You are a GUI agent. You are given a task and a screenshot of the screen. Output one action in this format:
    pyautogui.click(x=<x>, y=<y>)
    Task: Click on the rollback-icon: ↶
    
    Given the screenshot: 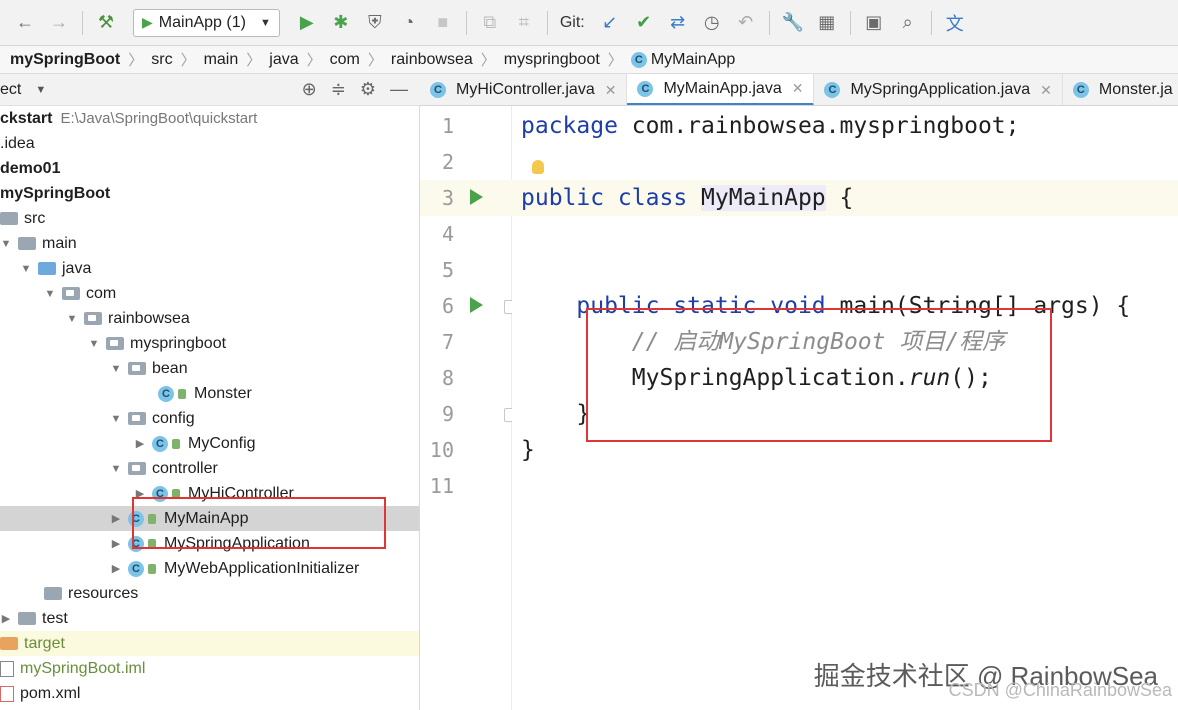 What is the action you would take?
    pyautogui.click(x=746, y=23)
    